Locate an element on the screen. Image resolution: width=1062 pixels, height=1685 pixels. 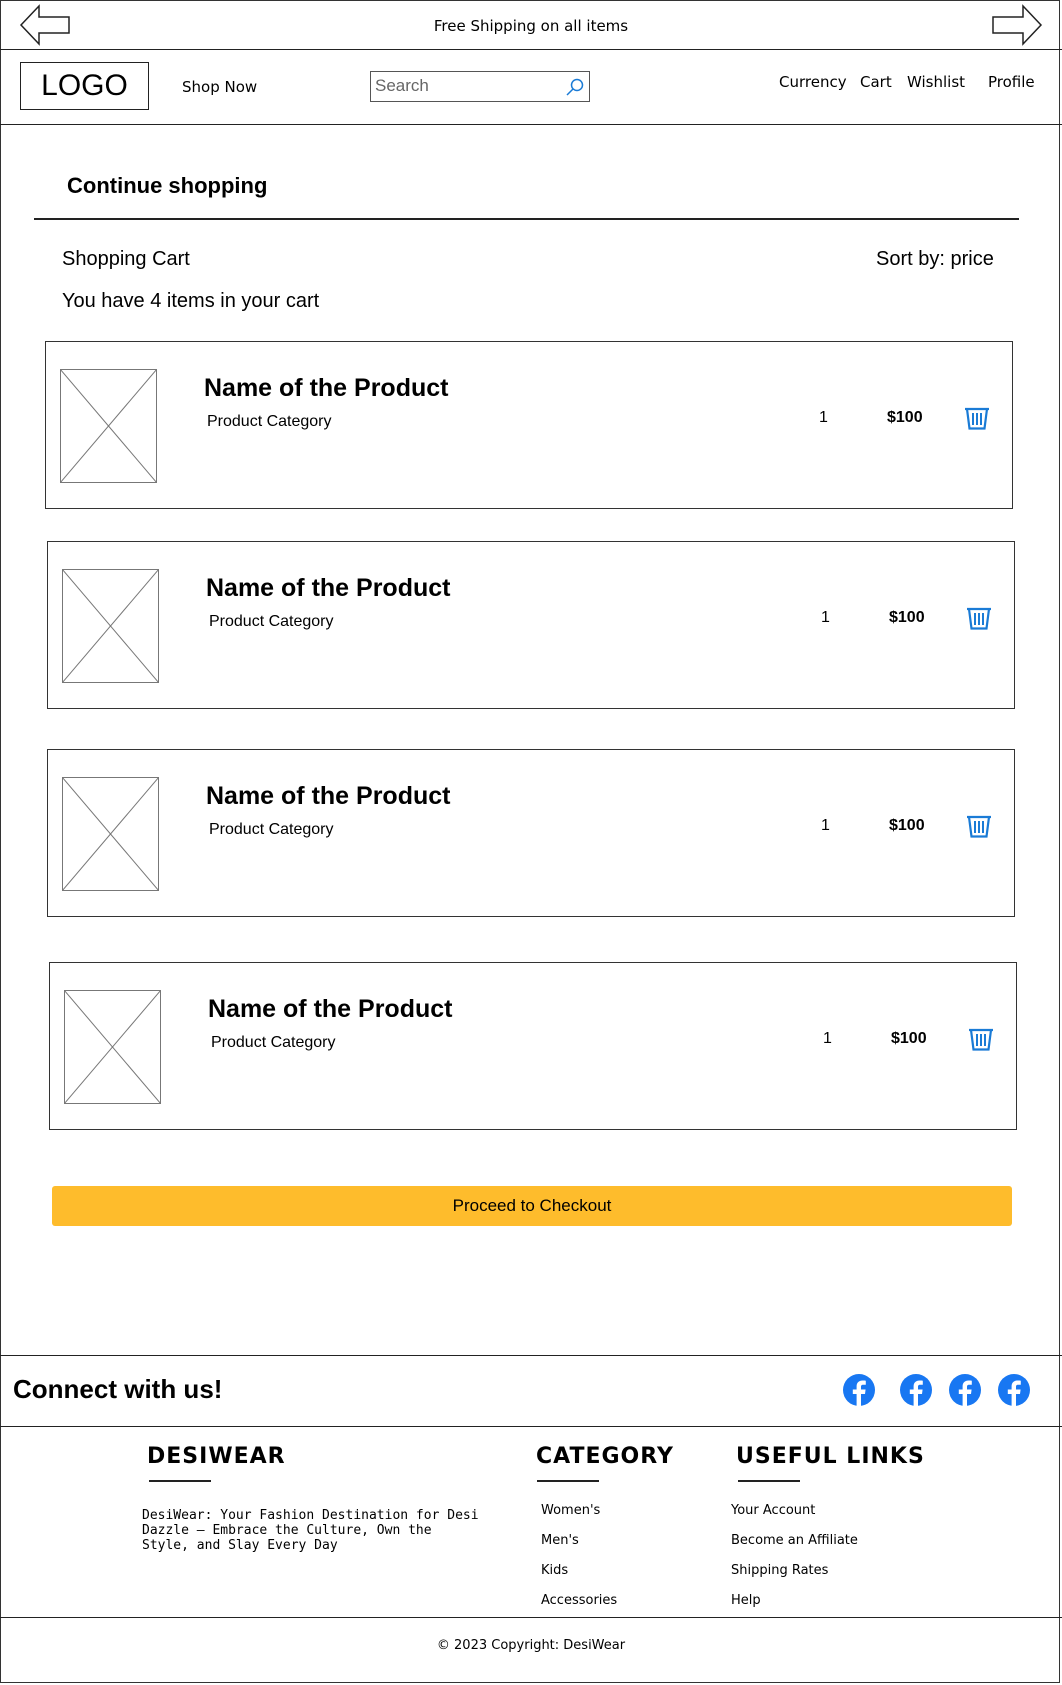
footer-link-your-account: Your Account is located at coordinates (773, 1510).